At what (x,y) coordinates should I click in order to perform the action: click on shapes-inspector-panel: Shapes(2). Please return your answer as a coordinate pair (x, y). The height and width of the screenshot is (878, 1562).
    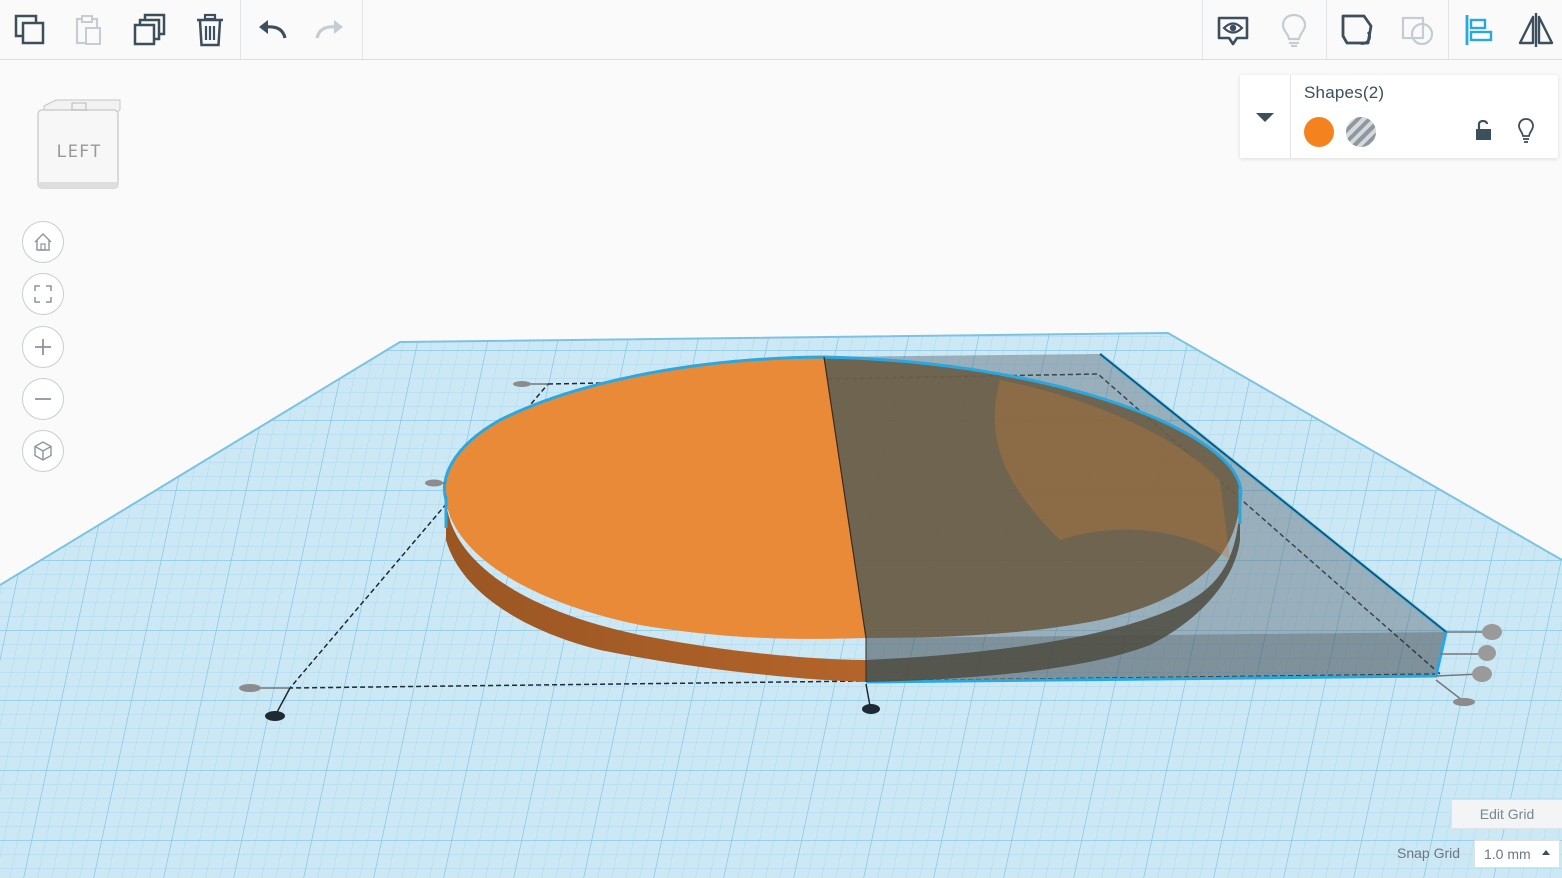
    Looking at the image, I should click on (1399, 116).